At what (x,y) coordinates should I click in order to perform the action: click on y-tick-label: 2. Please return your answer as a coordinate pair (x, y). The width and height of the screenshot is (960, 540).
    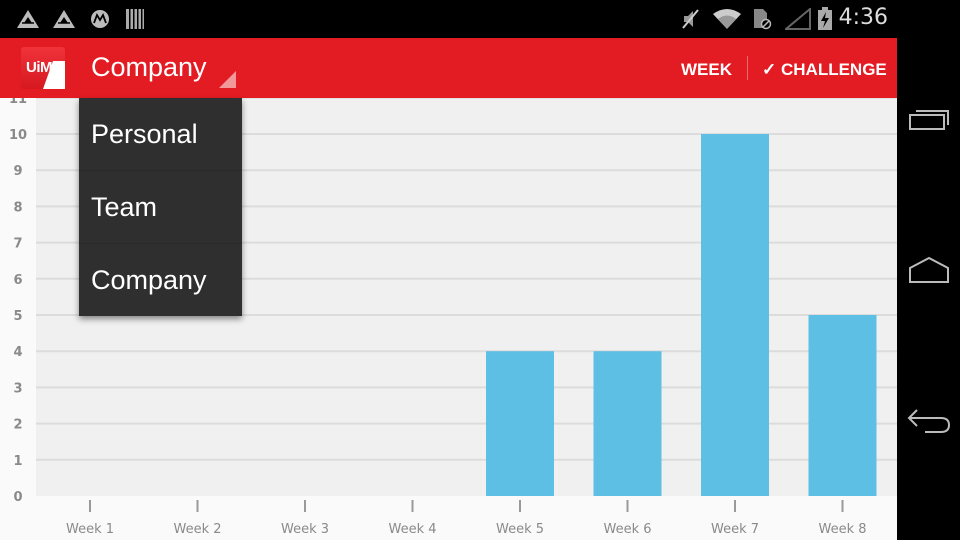
    Looking at the image, I should click on (17, 425).